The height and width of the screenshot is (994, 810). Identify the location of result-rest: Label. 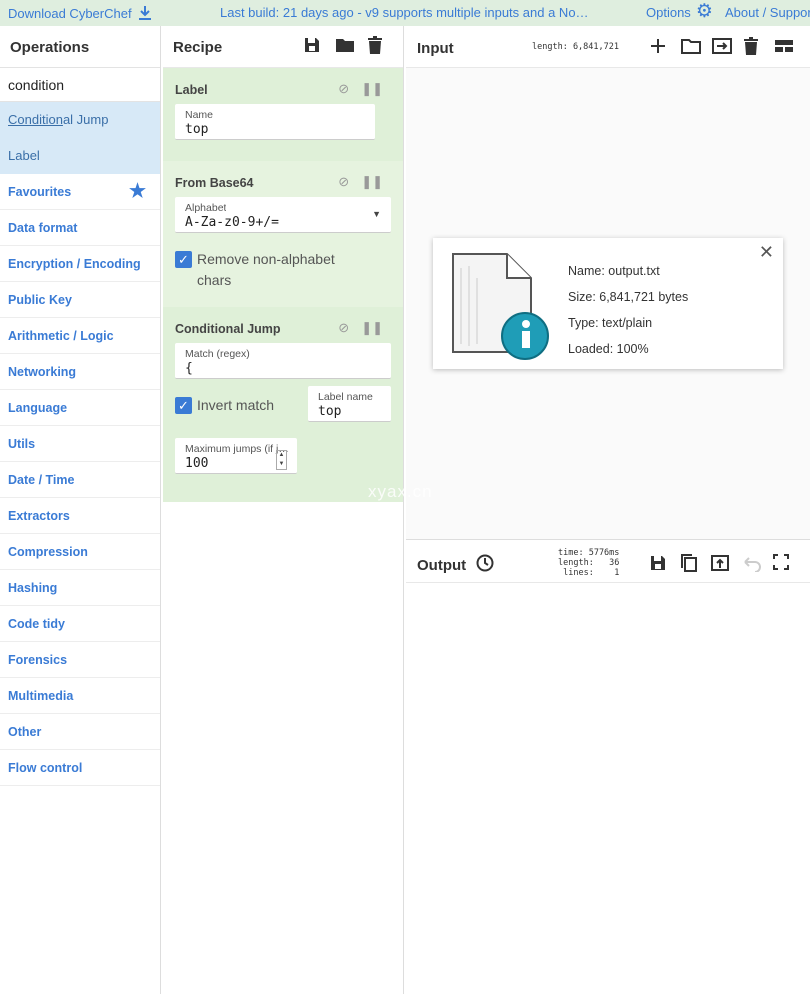
(24, 155).